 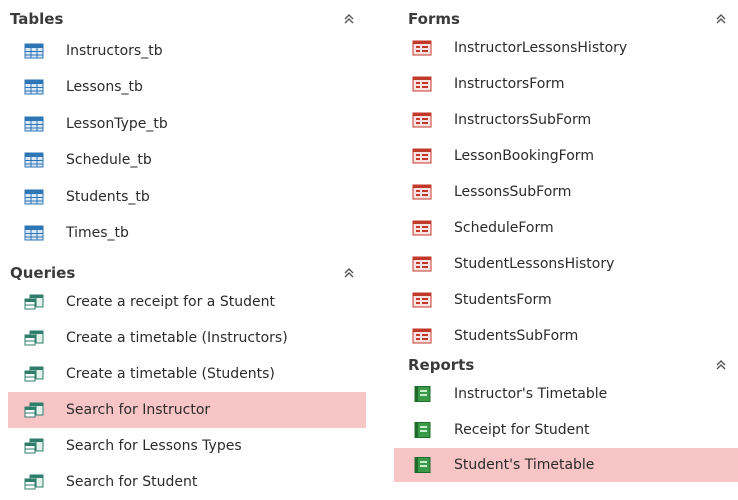 What do you see at coordinates (541, 48) in the screenshot?
I see `form-item-label: InstructorLessonsHistory` at bounding box center [541, 48].